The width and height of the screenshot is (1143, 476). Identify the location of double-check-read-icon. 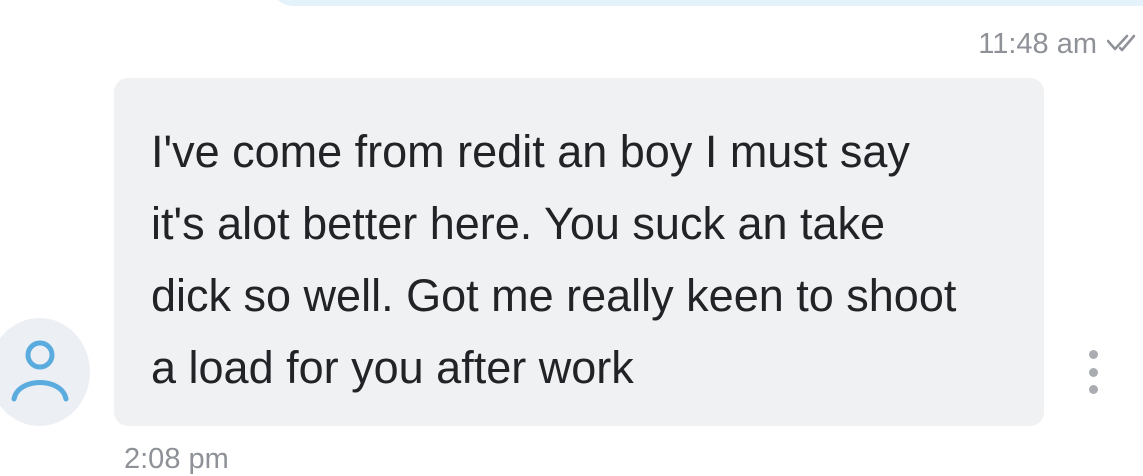
(1124, 44).